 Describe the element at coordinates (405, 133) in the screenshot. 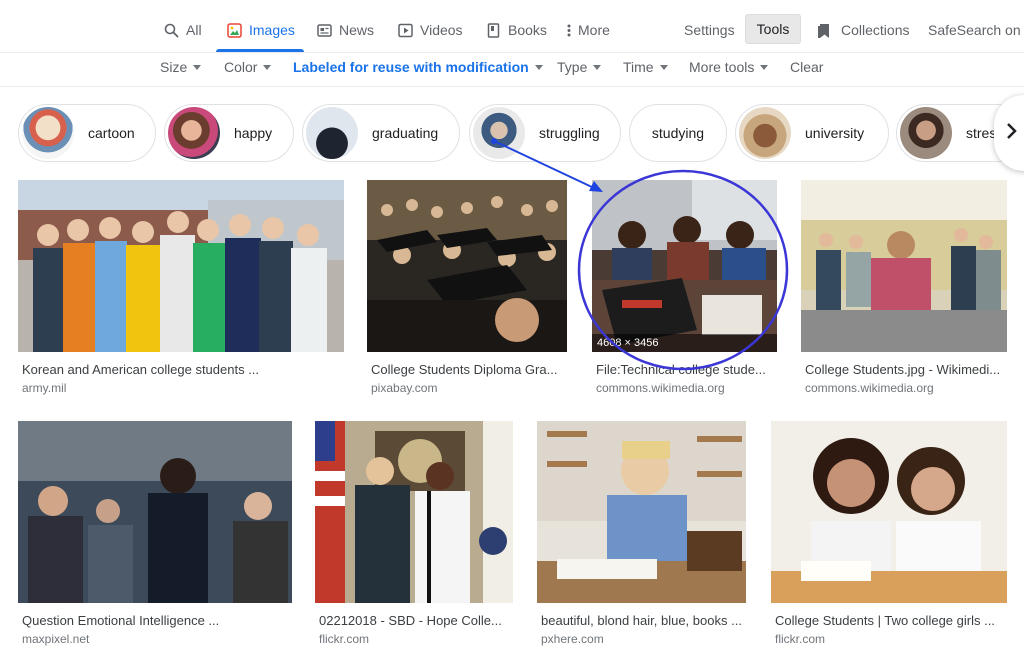

I see `chip-label: graduating` at that location.